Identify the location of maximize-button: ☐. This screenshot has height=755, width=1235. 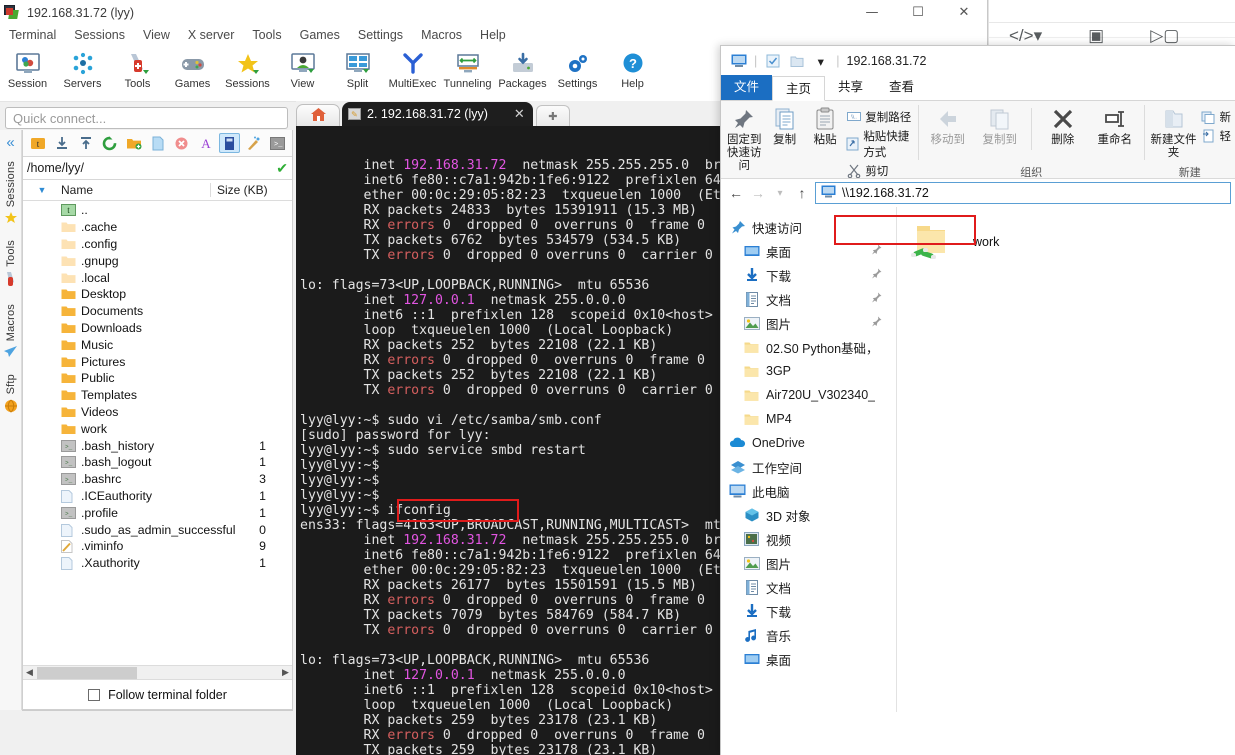
(918, 12).